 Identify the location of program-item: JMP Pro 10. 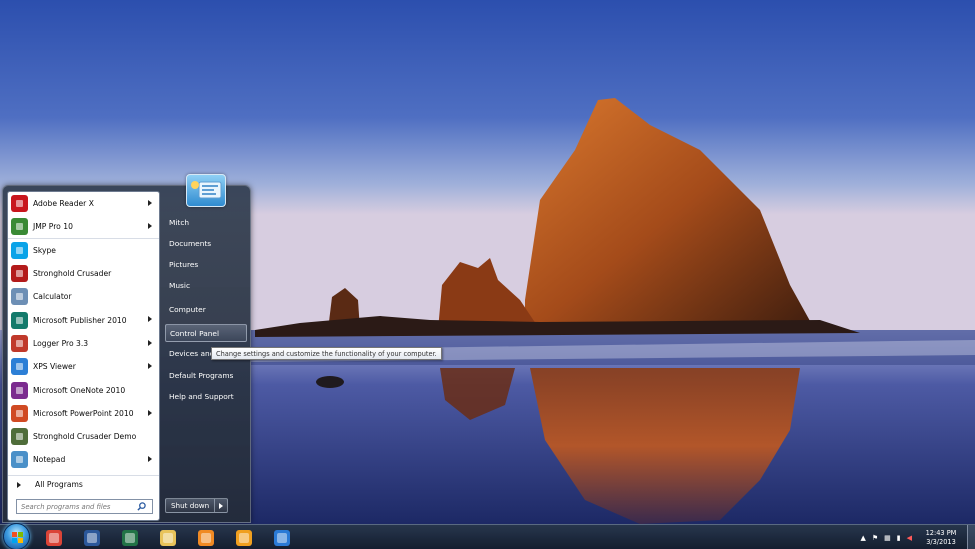
(83, 227).